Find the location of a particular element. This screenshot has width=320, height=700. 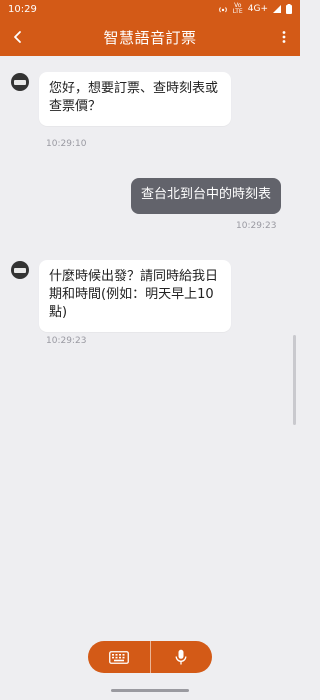

battery-icon is located at coordinates (289, 9).